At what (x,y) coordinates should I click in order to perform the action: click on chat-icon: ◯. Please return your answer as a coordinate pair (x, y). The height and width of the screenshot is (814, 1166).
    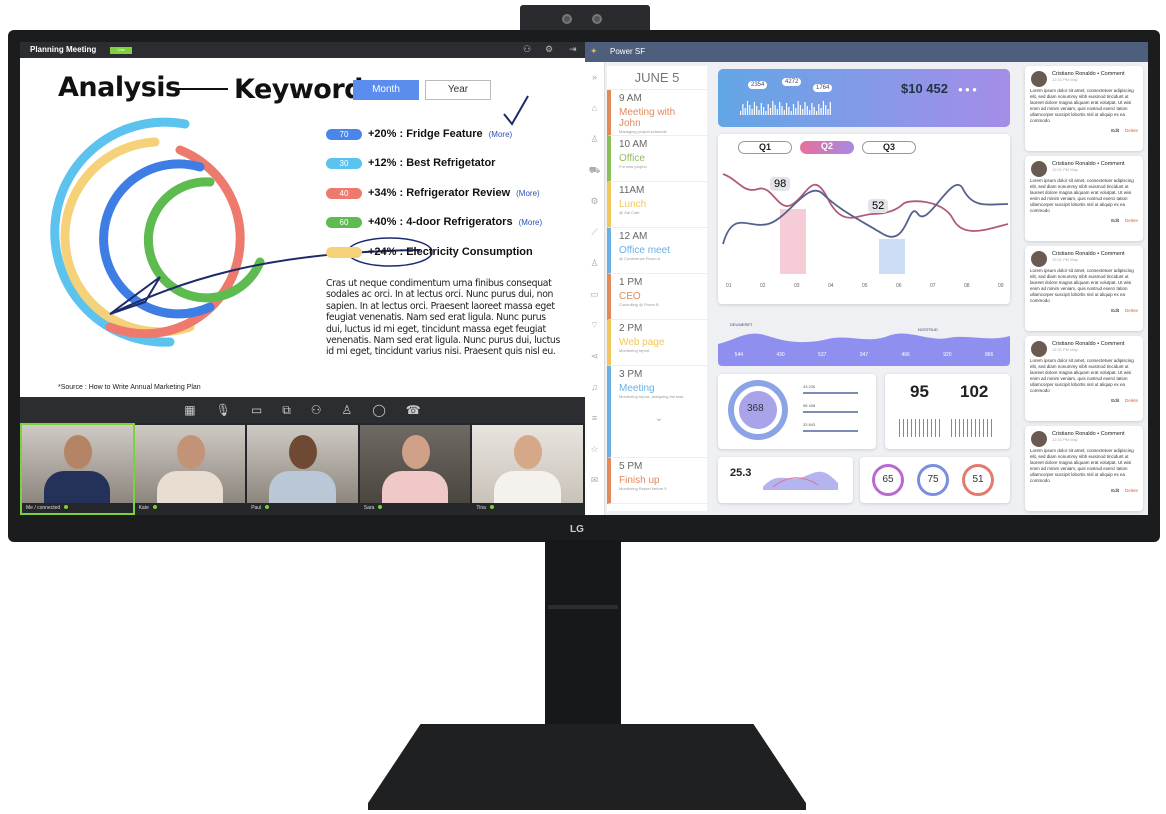
    Looking at the image, I should click on (378, 410).